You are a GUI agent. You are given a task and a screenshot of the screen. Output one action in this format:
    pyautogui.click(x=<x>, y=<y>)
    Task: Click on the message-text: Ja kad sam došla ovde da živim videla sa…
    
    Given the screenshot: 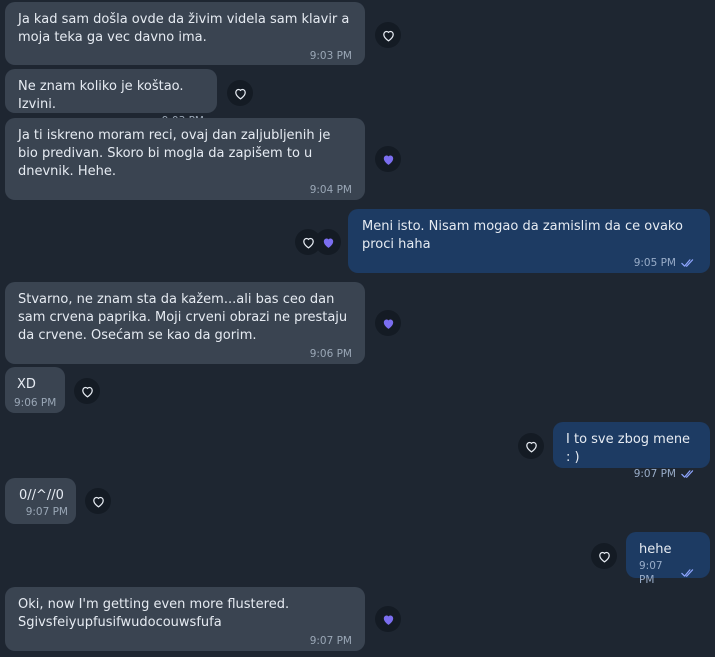 What is the action you would take?
    pyautogui.click(x=184, y=28)
    